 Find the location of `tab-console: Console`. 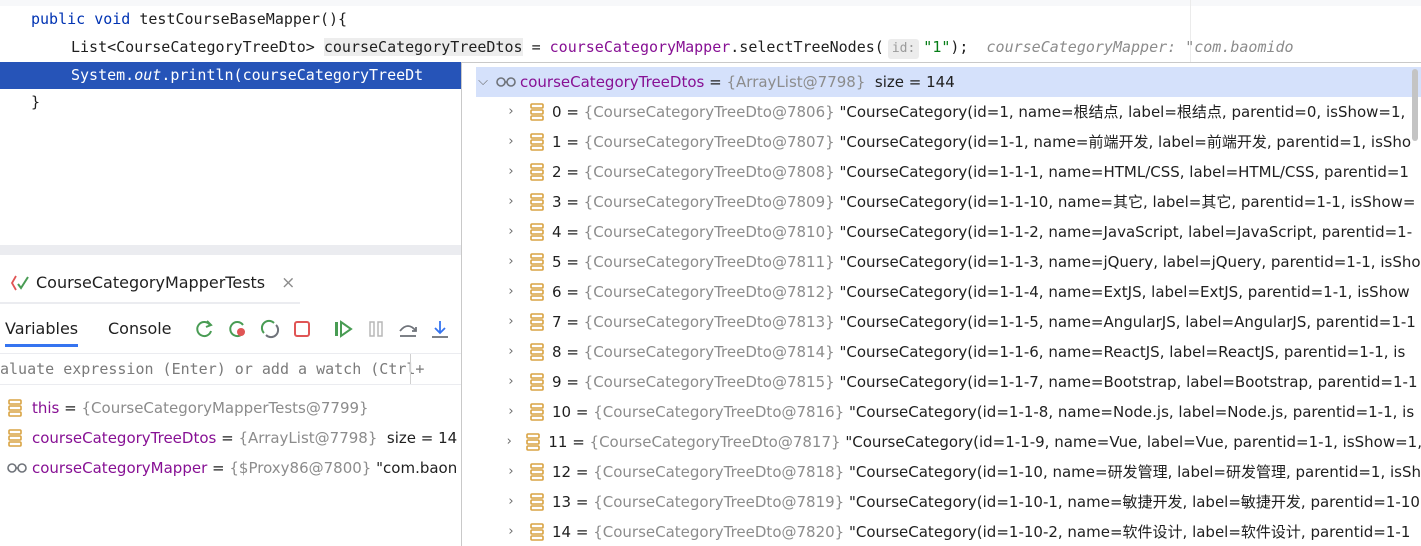

tab-console: Console is located at coordinates (140, 329).